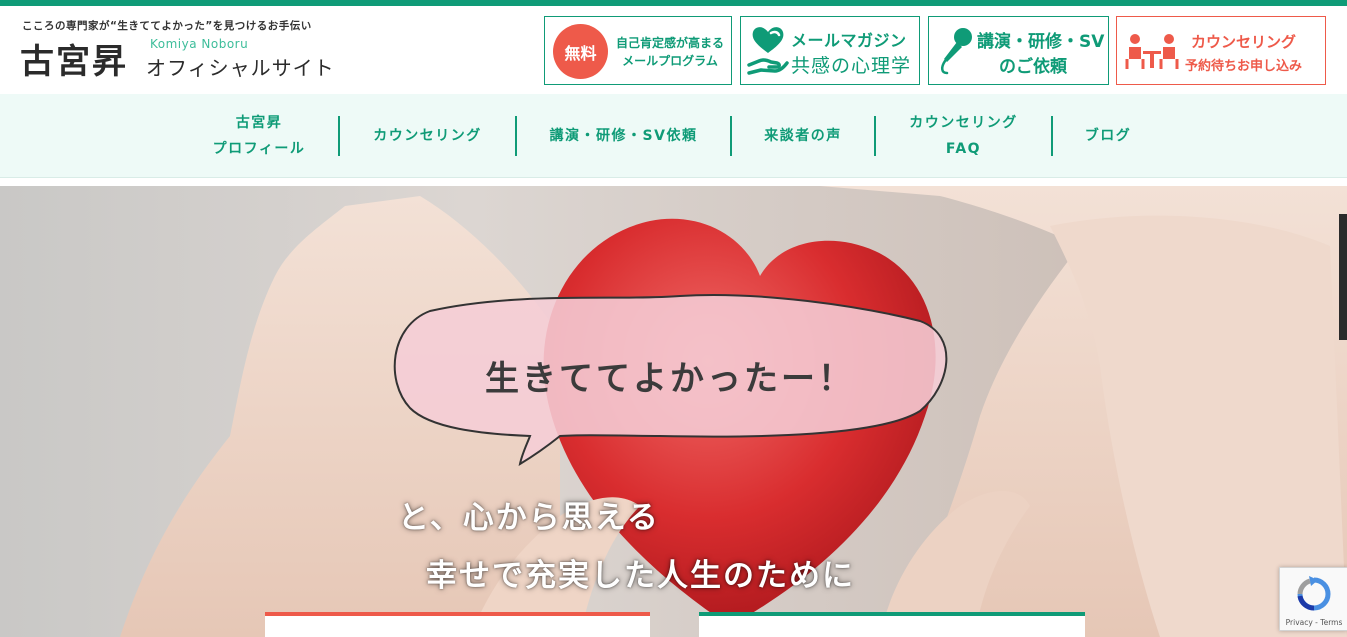 The width and height of the screenshot is (1347, 637). What do you see at coordinates (963, 149) in the screenshot?
I see `nav-item-faq-line2: FAQ` at bounding box center [963, 149].